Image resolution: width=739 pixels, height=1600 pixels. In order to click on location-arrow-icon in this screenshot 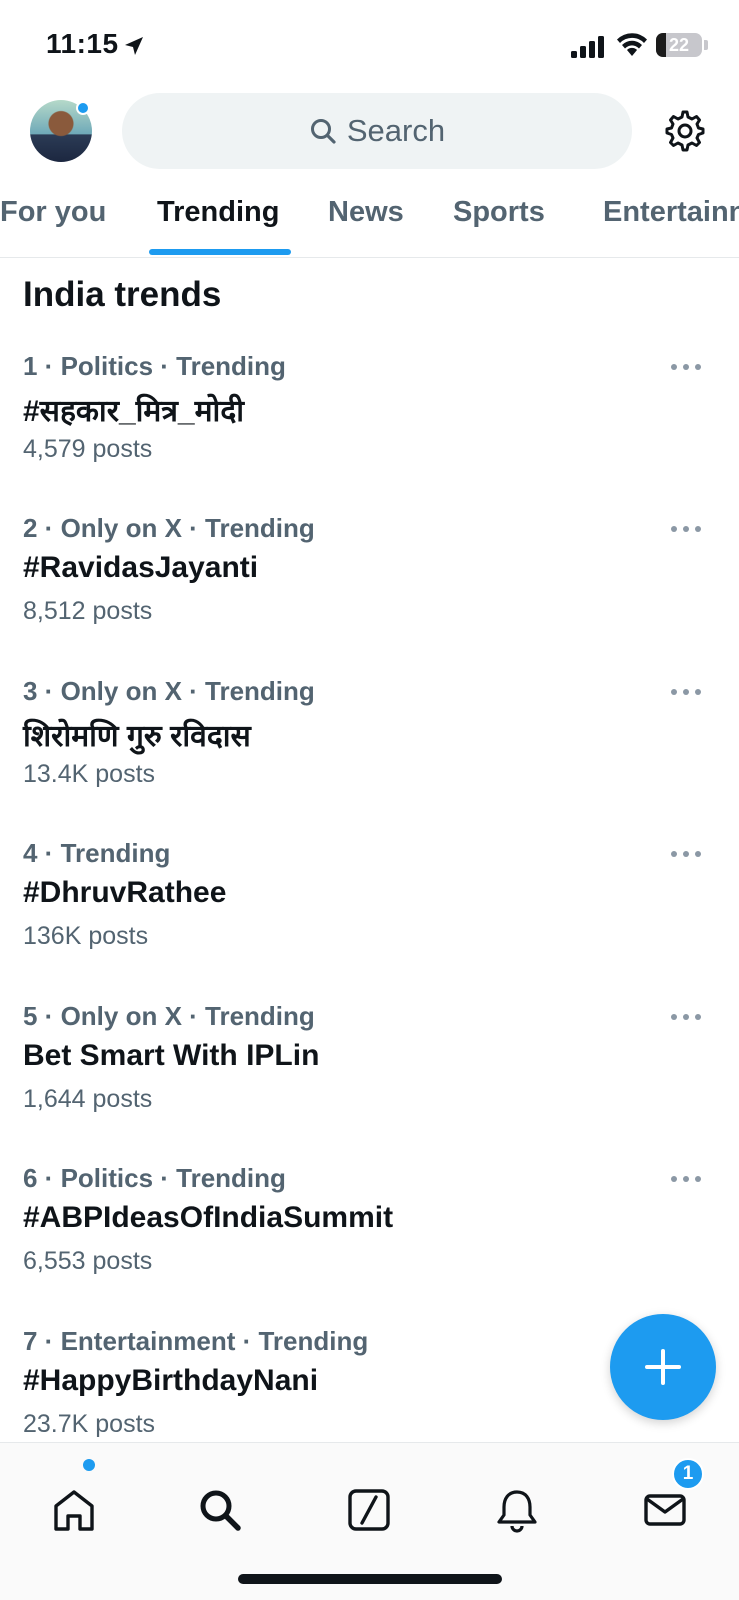, I will do `click(134, 46)`.